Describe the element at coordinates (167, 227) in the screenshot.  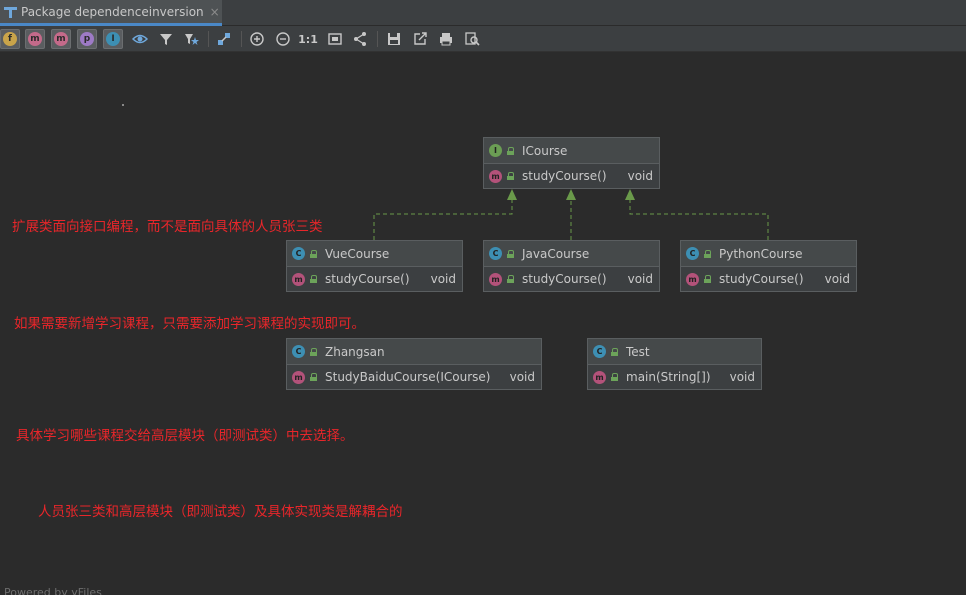
I see `note-annotation: 扩展类面向接口编程，而不是面向具体的人员张三类` at that location.